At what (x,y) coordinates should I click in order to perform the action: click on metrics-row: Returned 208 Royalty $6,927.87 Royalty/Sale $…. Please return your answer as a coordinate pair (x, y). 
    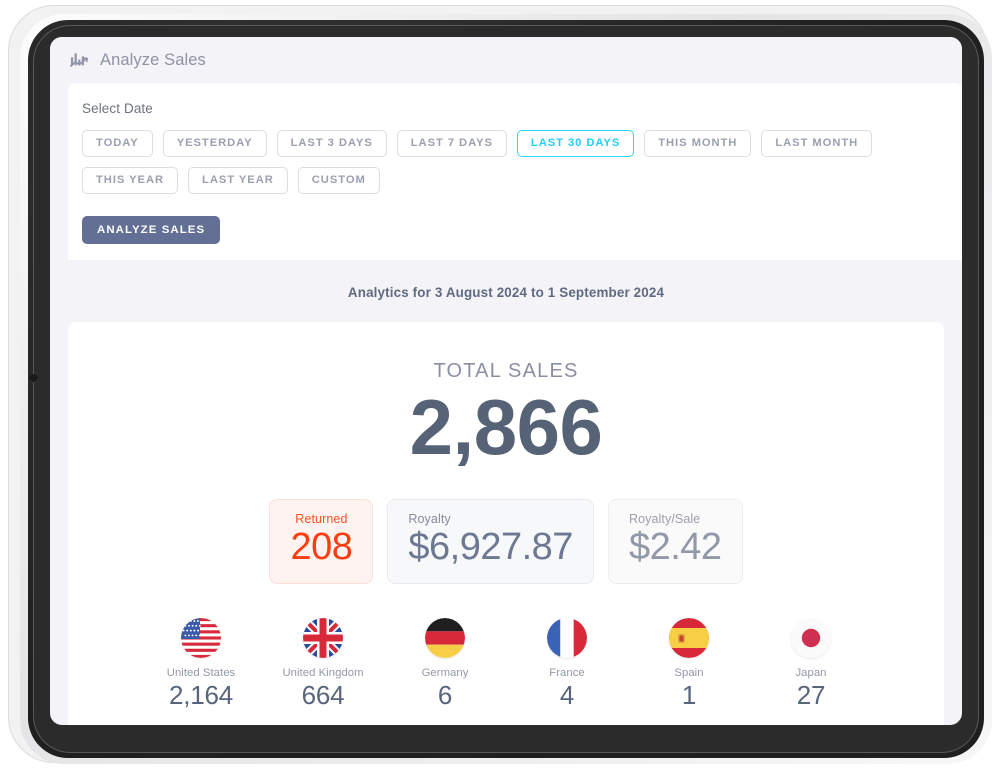
    Looking at the image, I should click on (506, 541).